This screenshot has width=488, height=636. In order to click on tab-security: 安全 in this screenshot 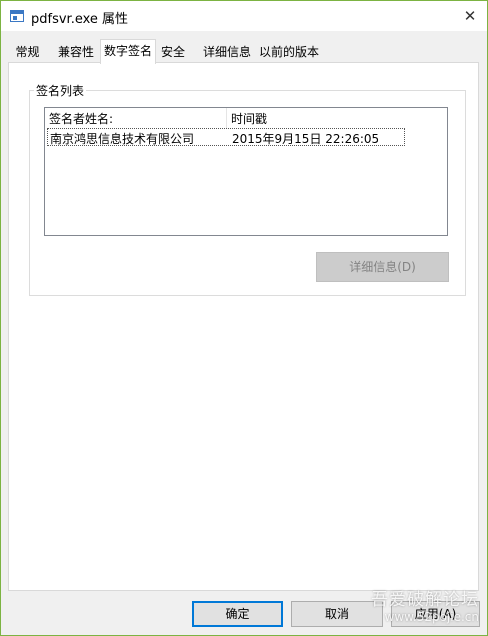, I will do `click(173, 52)`.